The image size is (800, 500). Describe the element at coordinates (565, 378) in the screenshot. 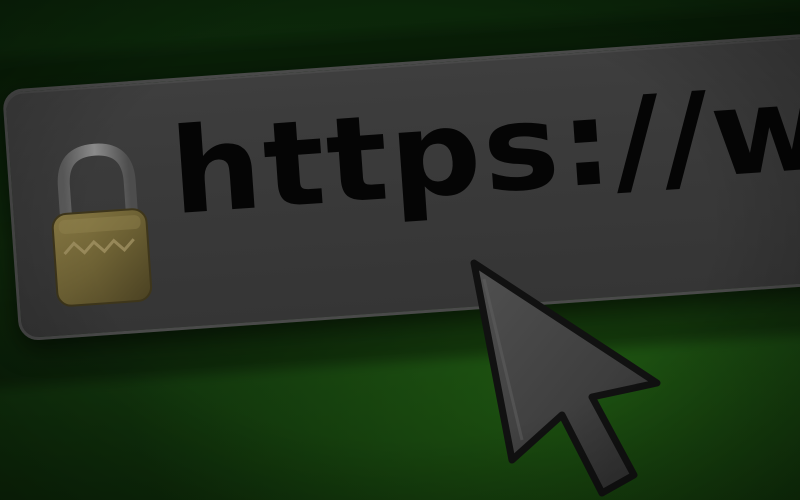

I see `mouse-pointer-icon` at that location.